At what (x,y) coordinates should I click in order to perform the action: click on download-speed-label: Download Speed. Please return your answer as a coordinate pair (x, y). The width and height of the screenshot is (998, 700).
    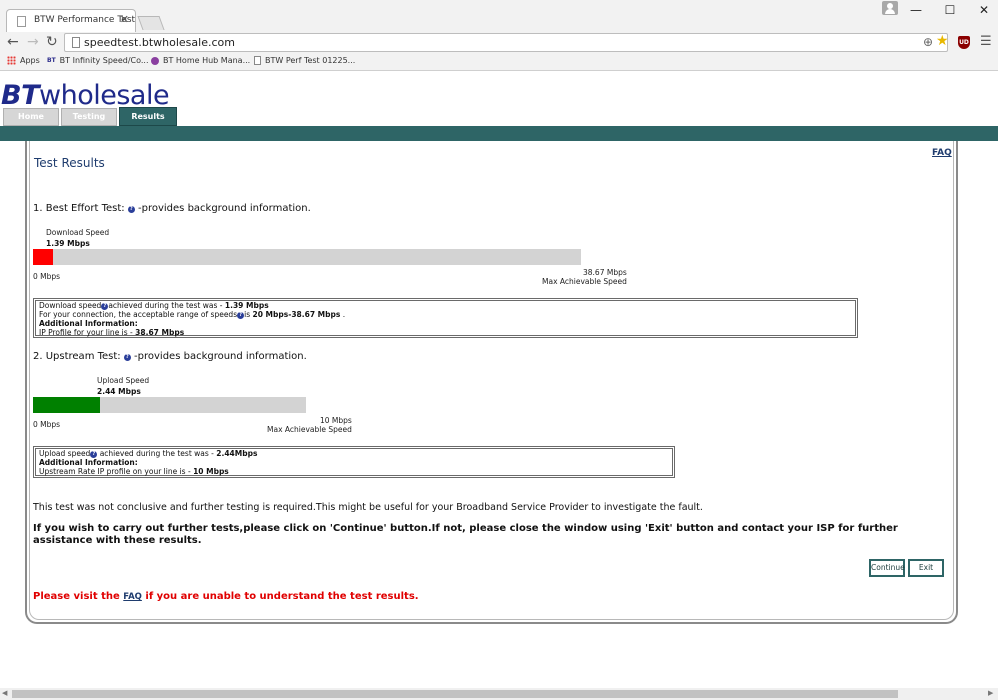
    Looking at the image, I should click on (78, 232).